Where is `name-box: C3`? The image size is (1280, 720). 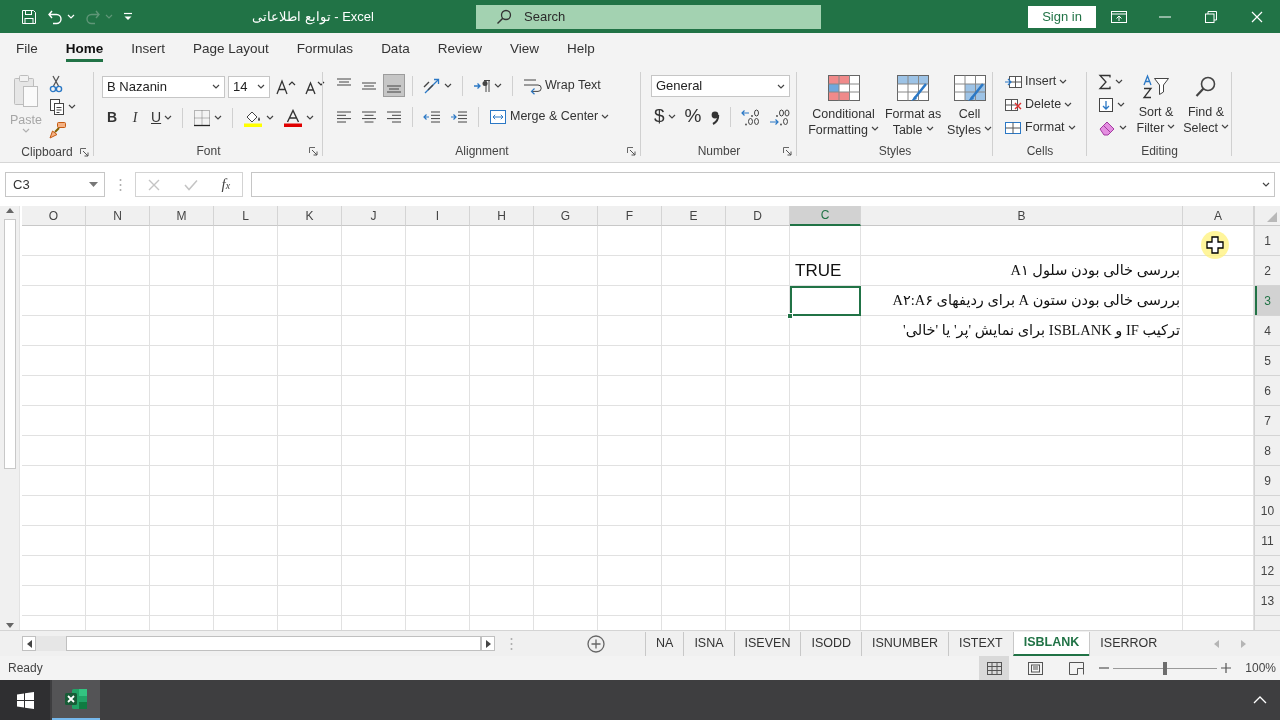 name-box: C3 is located at coordinates (55, 184).